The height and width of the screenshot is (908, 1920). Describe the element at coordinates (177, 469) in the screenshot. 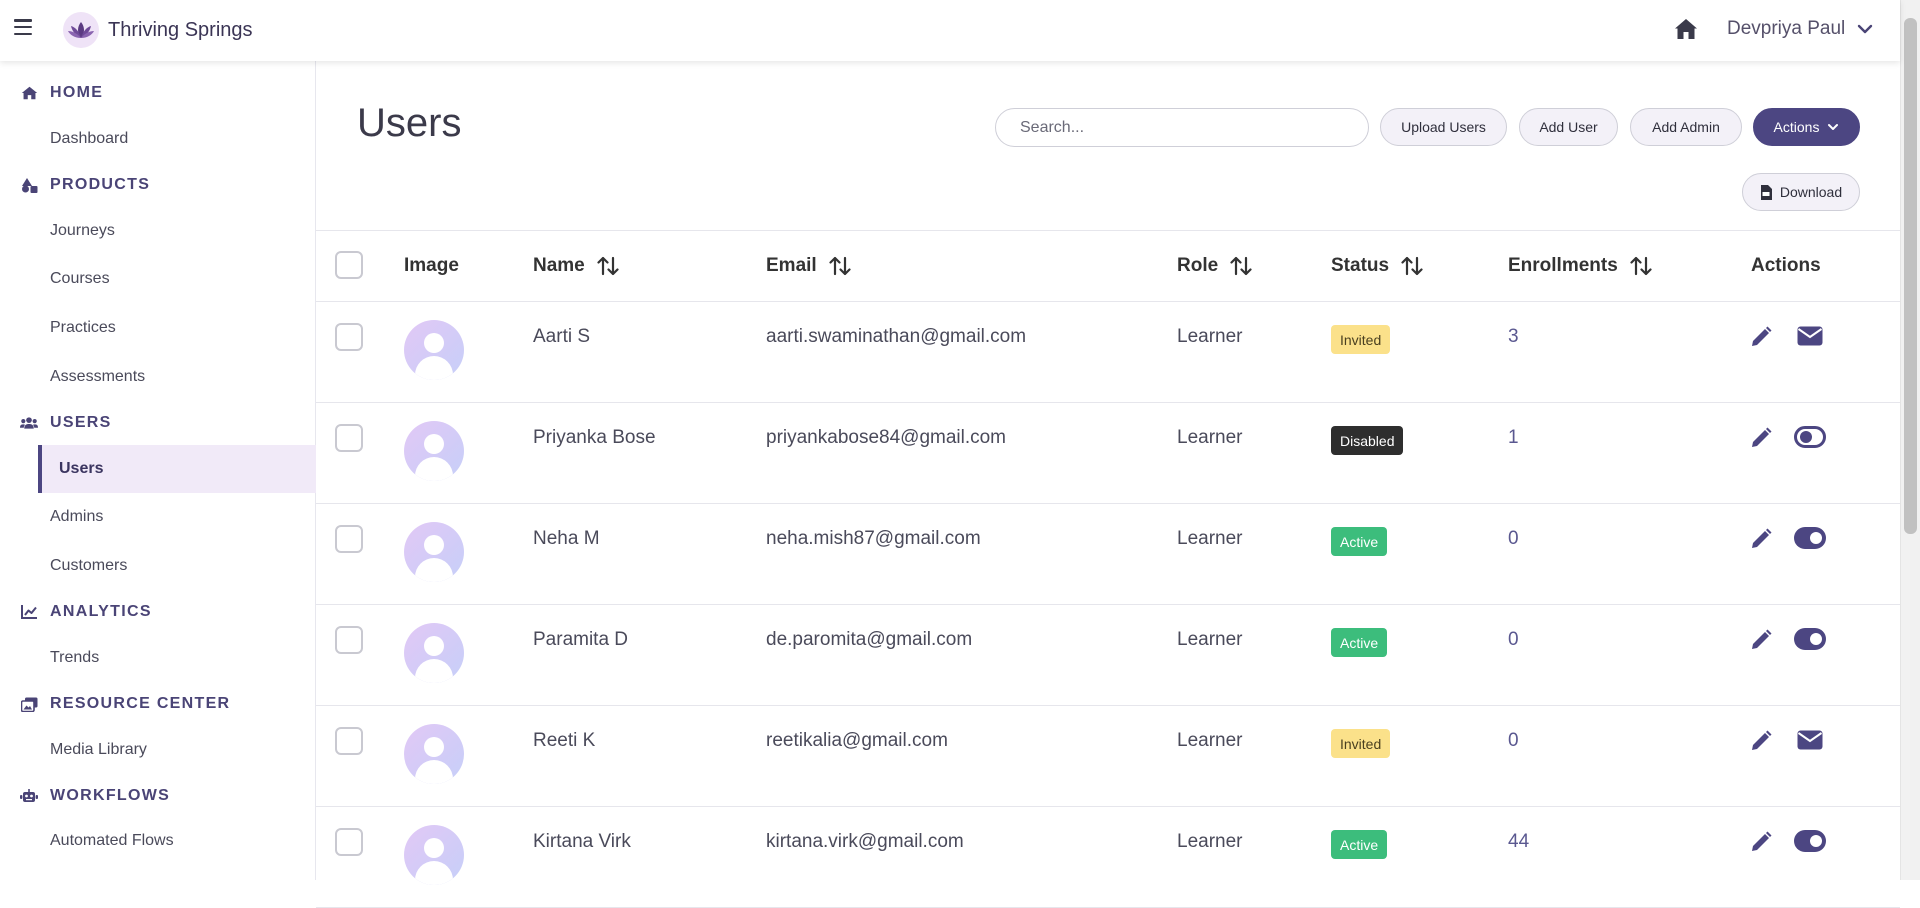

I see `sidebar-item-users: Users` at that location.